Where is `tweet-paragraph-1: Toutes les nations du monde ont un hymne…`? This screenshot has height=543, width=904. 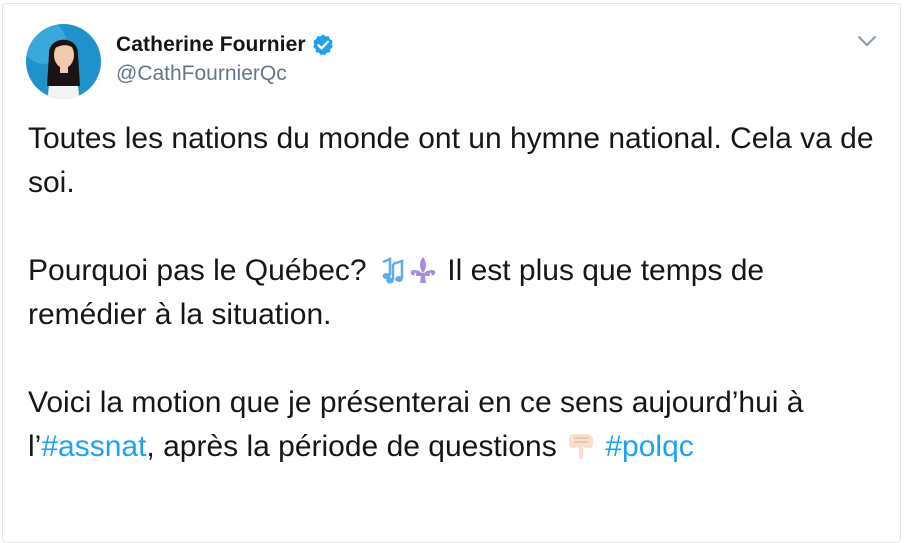 tweet-paragraph-1: Toutes les nations du monde ont un hymne… is located at coordinates (451, 160).